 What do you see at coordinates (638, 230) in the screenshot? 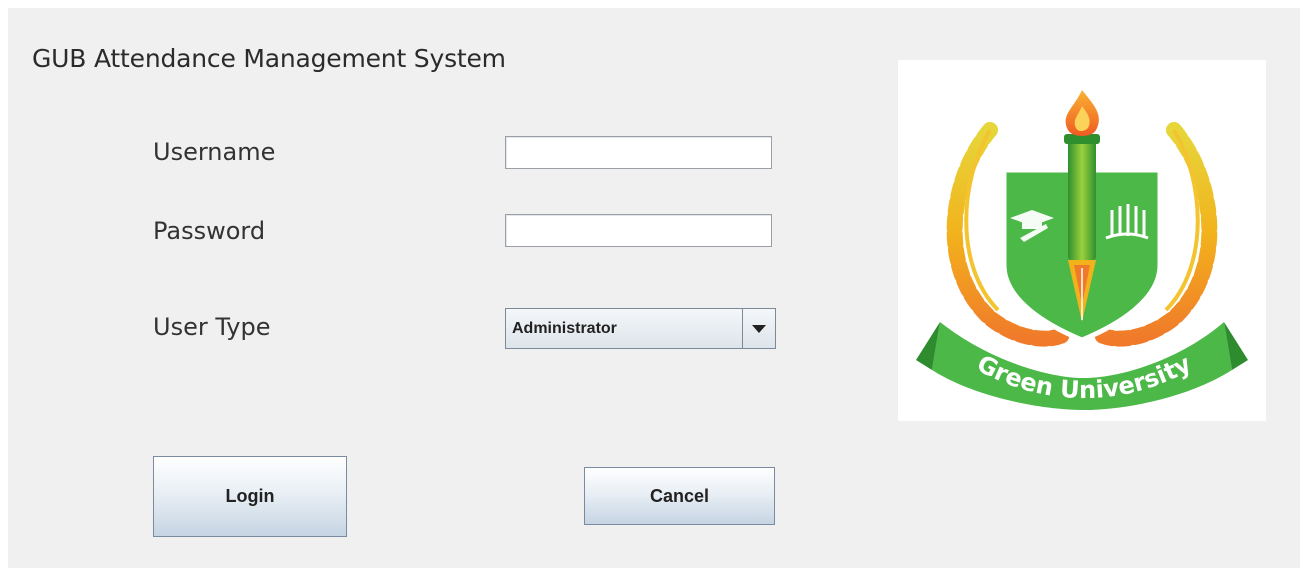
I see `password-input` at bounding box center [638, 230].